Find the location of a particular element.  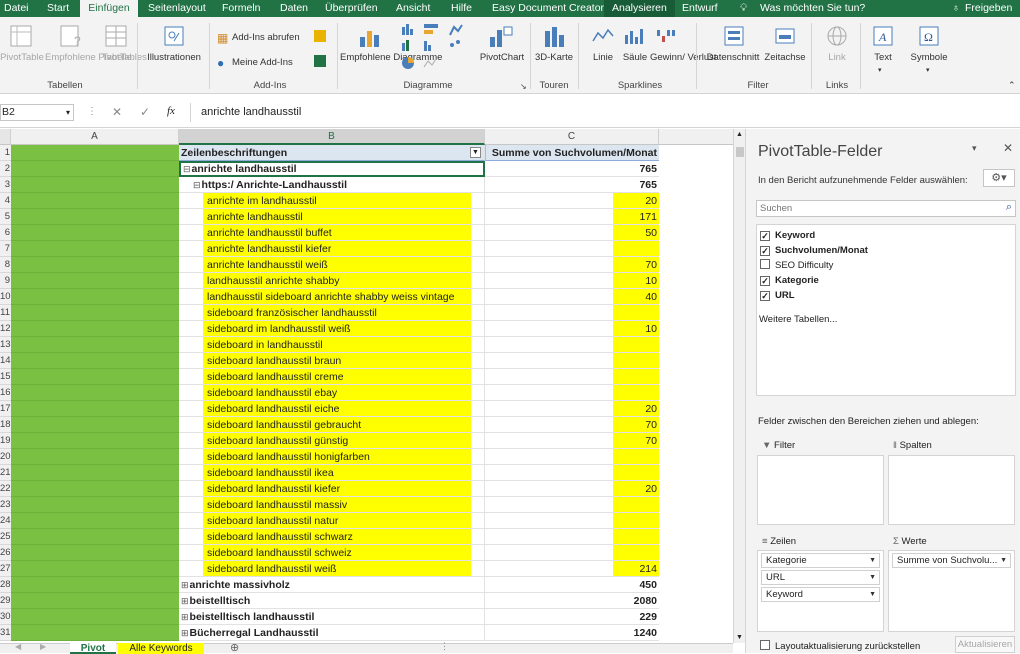

scrollbar-thumb is located at coordinates (740, 152).